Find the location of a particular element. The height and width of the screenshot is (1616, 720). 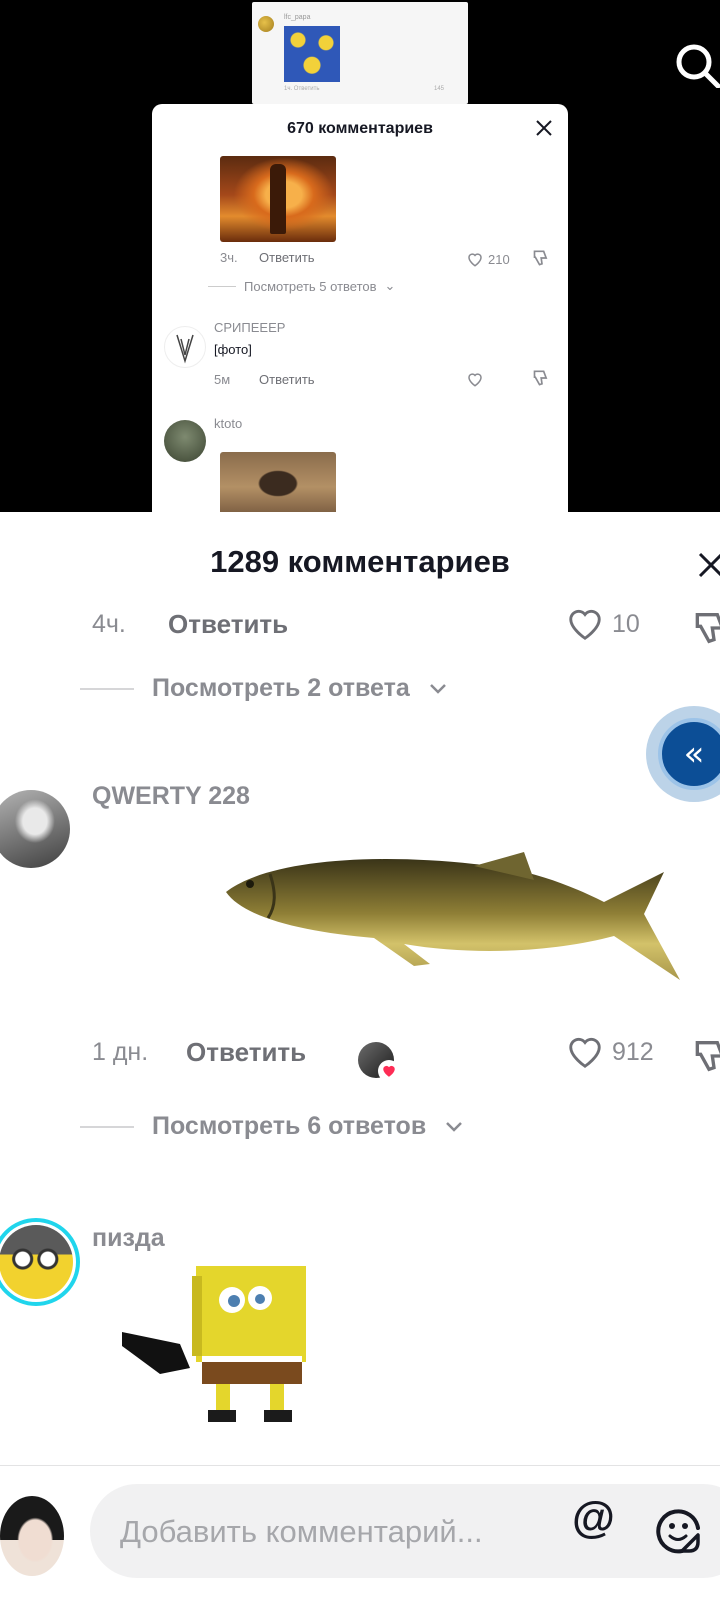

comment-author: ktoto is located at coordinates (228, 423).